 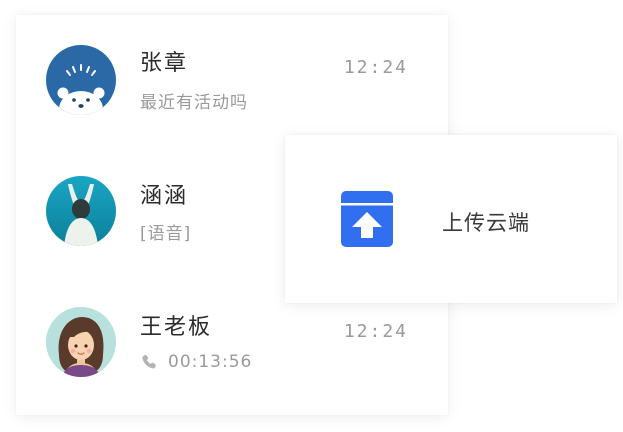 I want to click on call-duration-text: 00:13:56, so click(x=210, y=362).